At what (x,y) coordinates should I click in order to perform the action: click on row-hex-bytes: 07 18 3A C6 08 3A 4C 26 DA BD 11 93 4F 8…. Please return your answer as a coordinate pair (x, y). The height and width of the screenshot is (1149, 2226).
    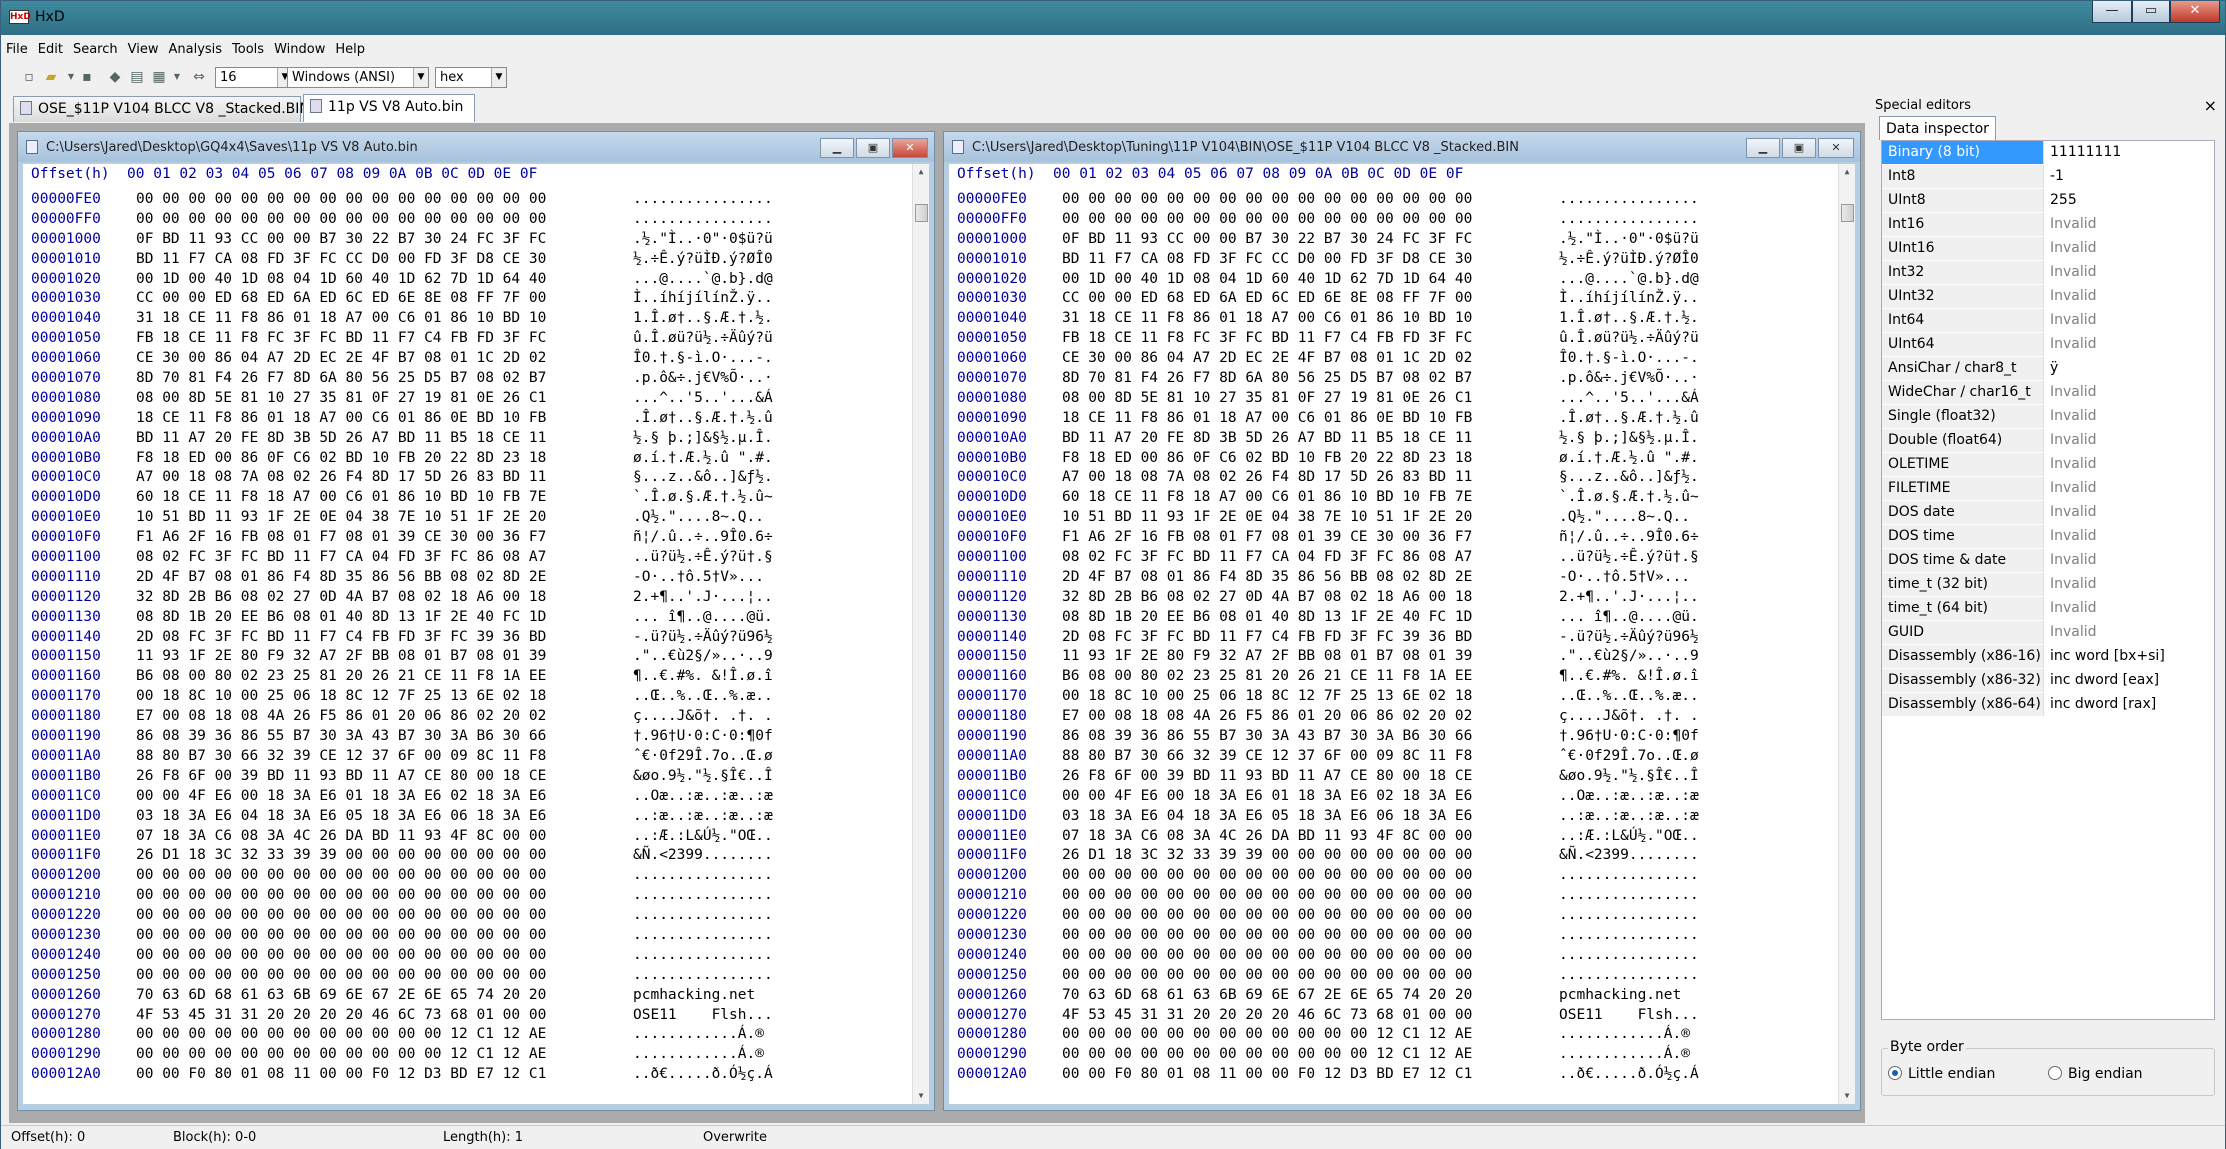
    Looking at the image, I should click on (341, 837).